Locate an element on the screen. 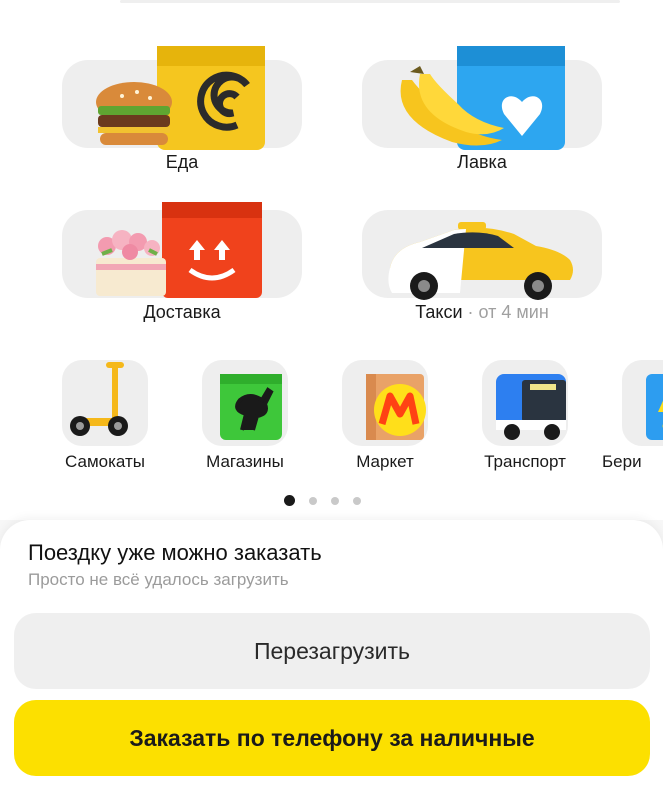 This screenshot has width=663, height=800. taxi-car-icon is located at coordinates (480, 261).